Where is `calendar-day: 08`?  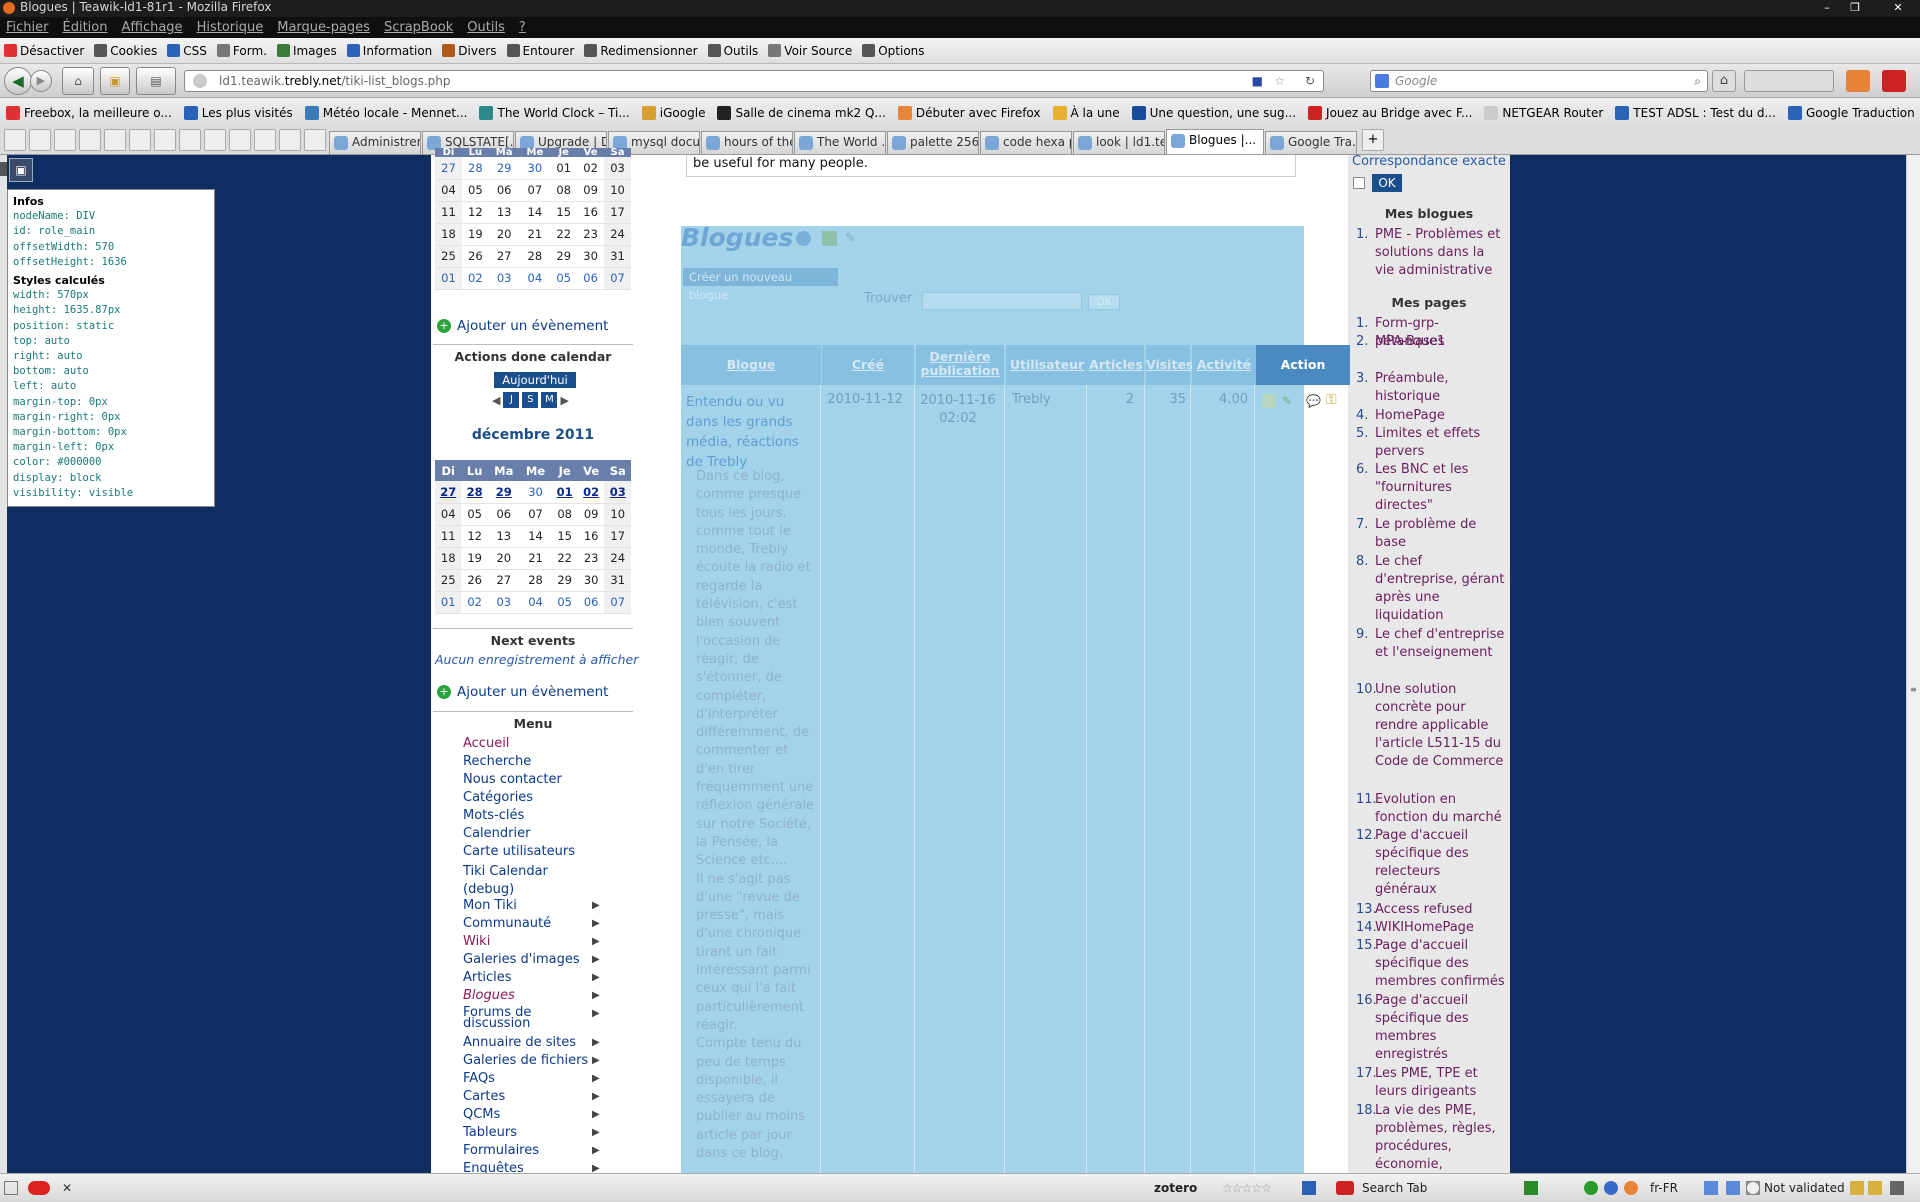
calendar-day: 08 is located at coordinates (564, 514).